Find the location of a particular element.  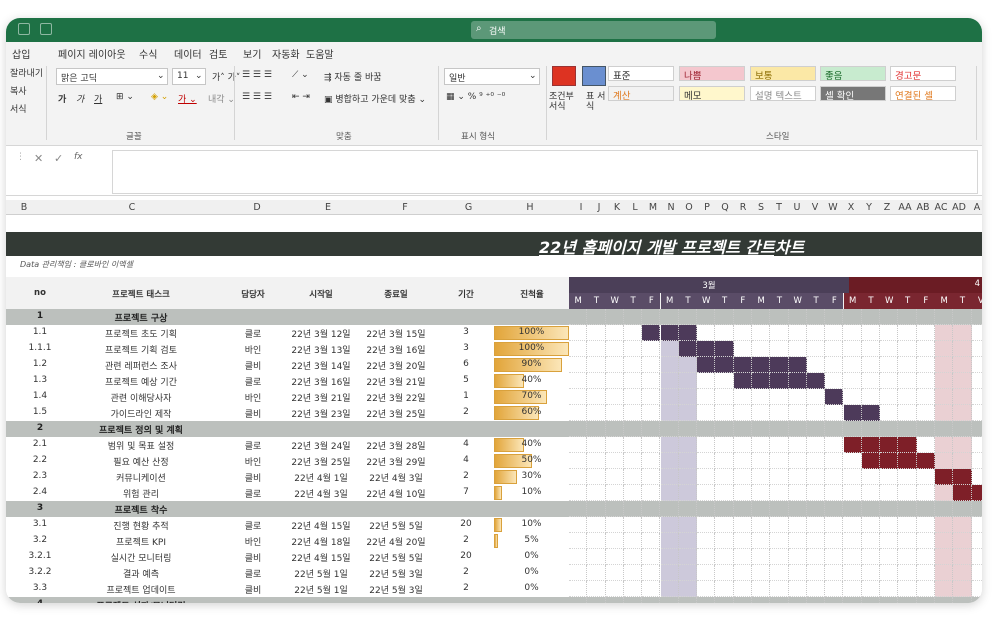

merge-center-button: ▣ 병합하고 가운데 맞춤 ⌄ is located at coordinates (375, 98).